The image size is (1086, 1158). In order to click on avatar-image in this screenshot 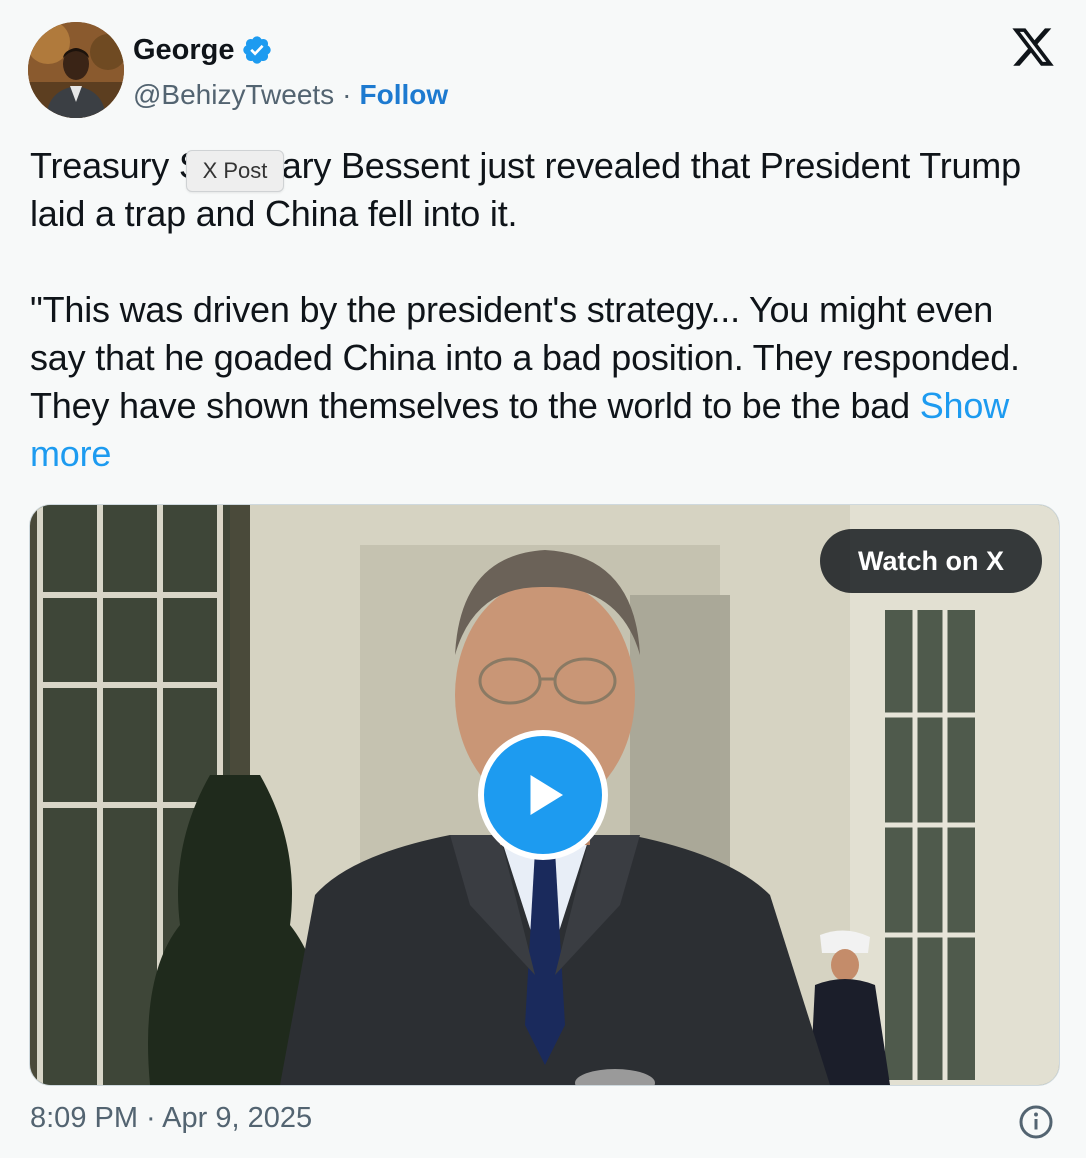, I will do `click(76, 70)`.